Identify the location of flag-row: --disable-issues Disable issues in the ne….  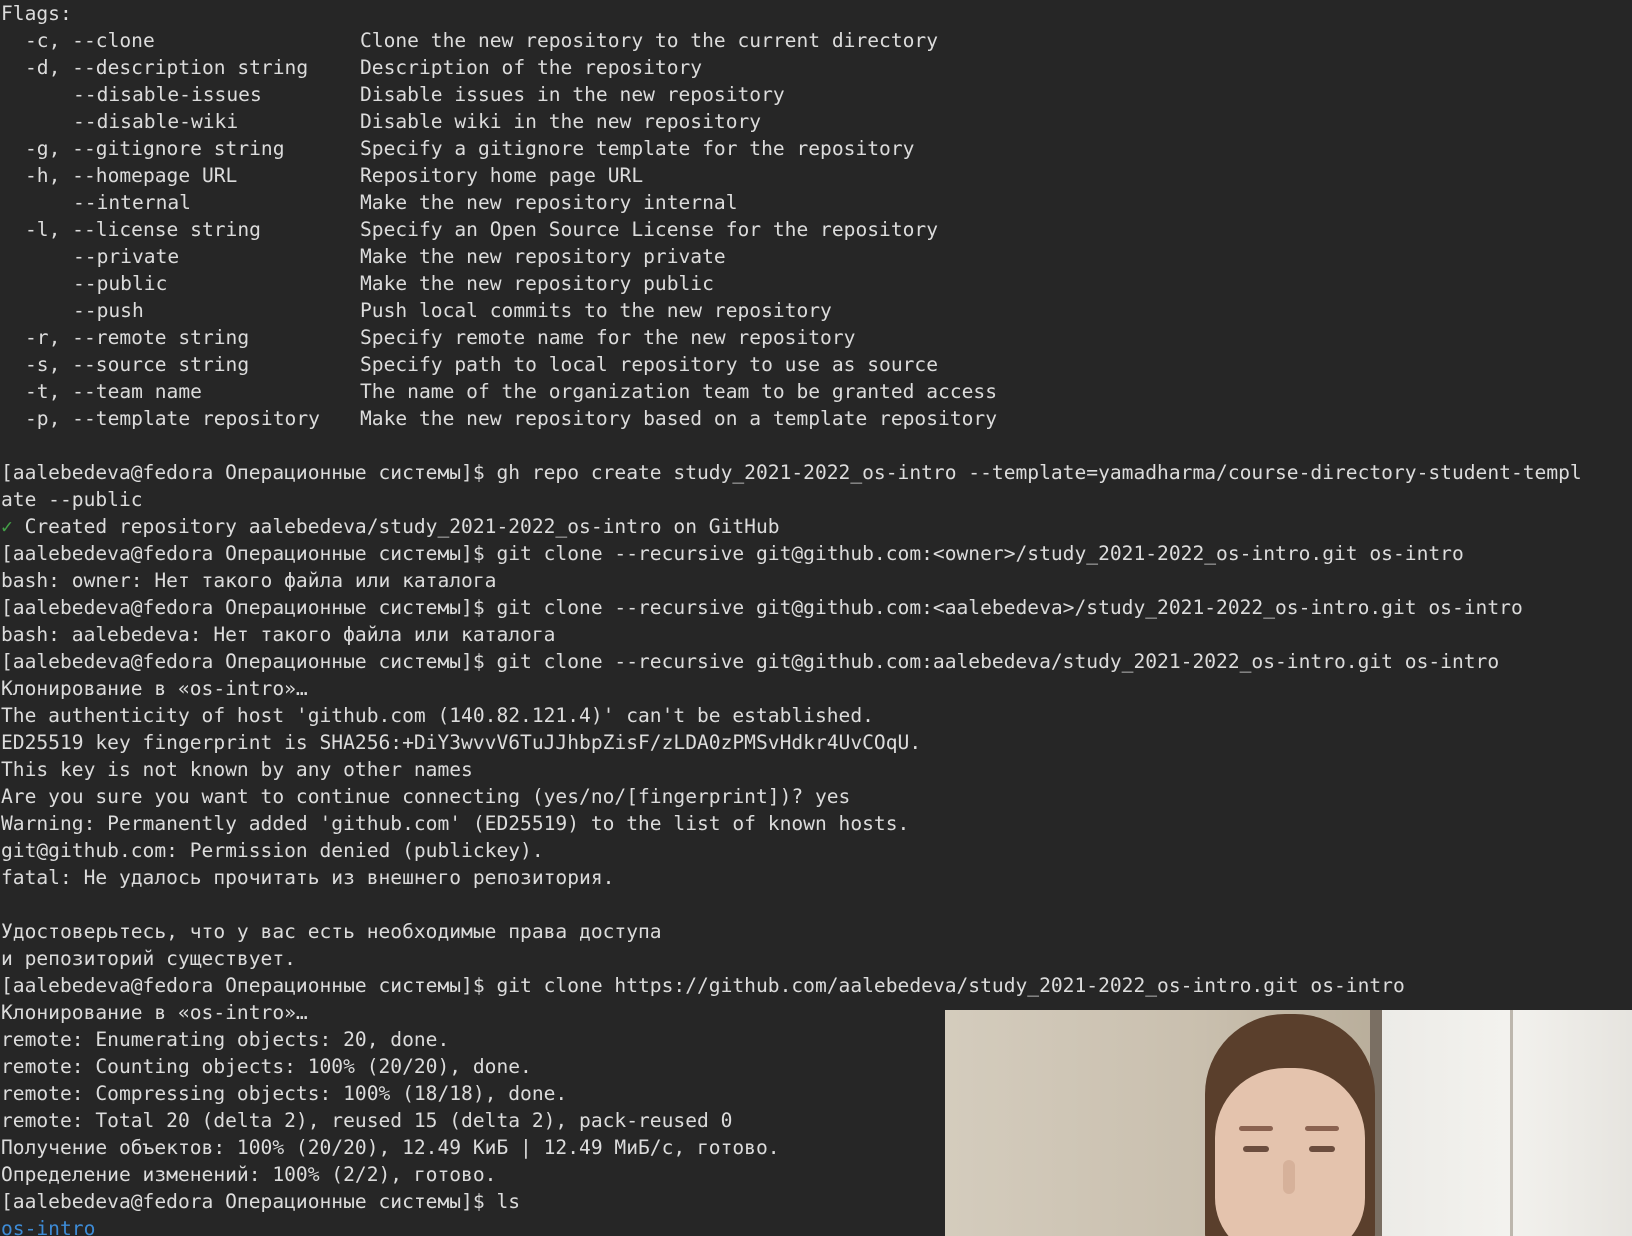
(816, 94).